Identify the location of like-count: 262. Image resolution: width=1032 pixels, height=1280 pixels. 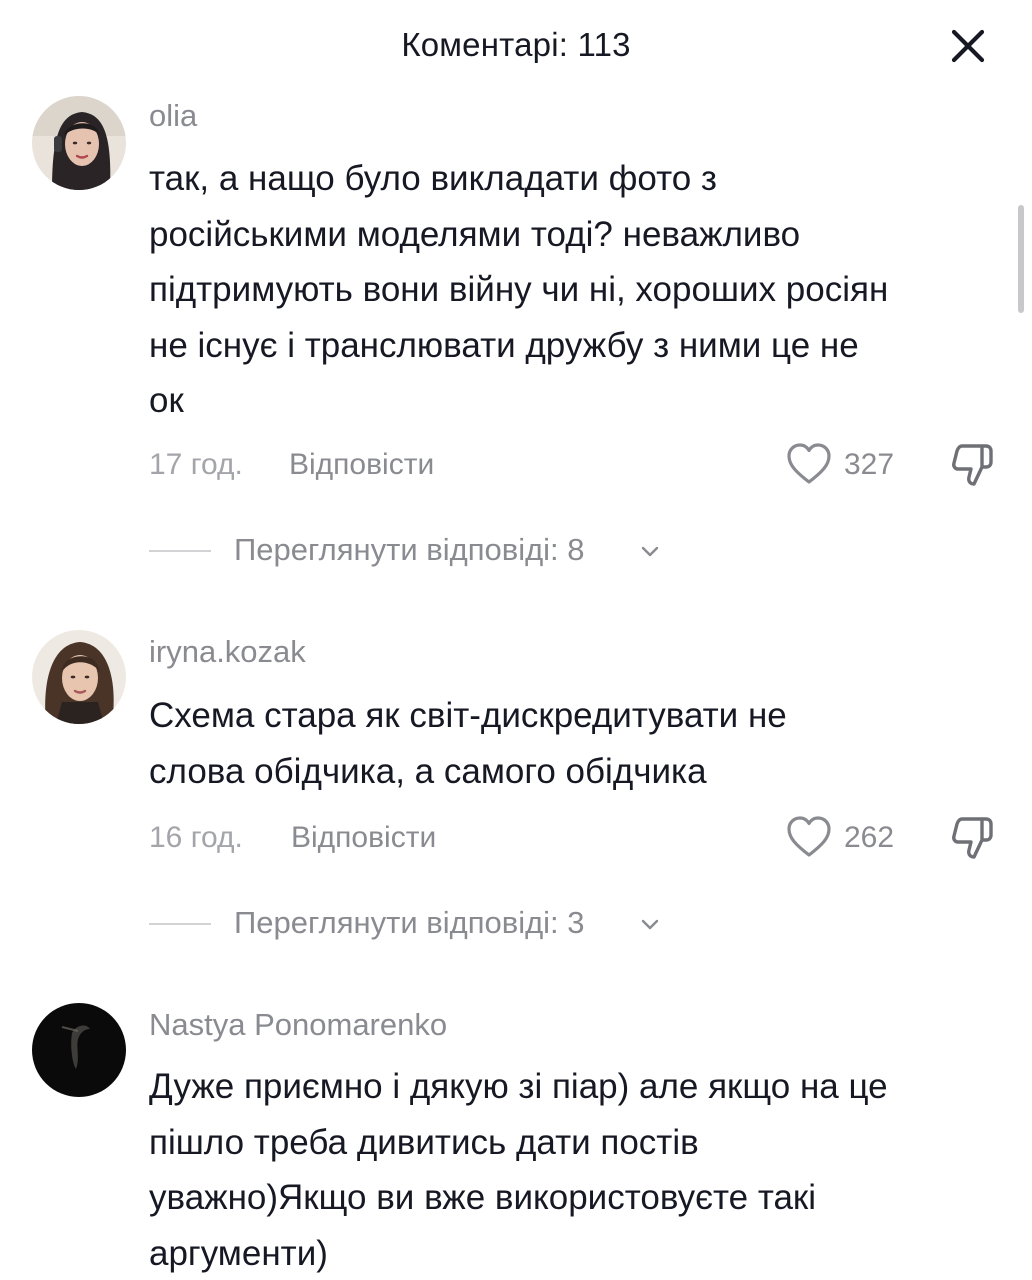
(869, 837).